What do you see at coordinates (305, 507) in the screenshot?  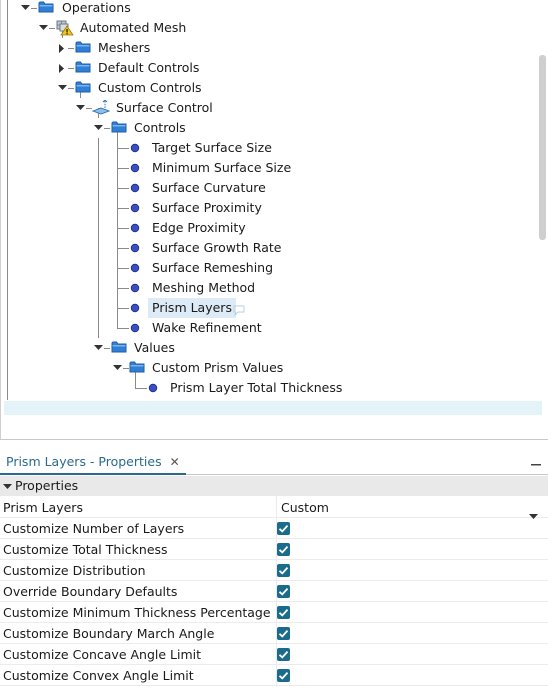 I see `dropdown-value: Custom` at bounding box center [305, 507].